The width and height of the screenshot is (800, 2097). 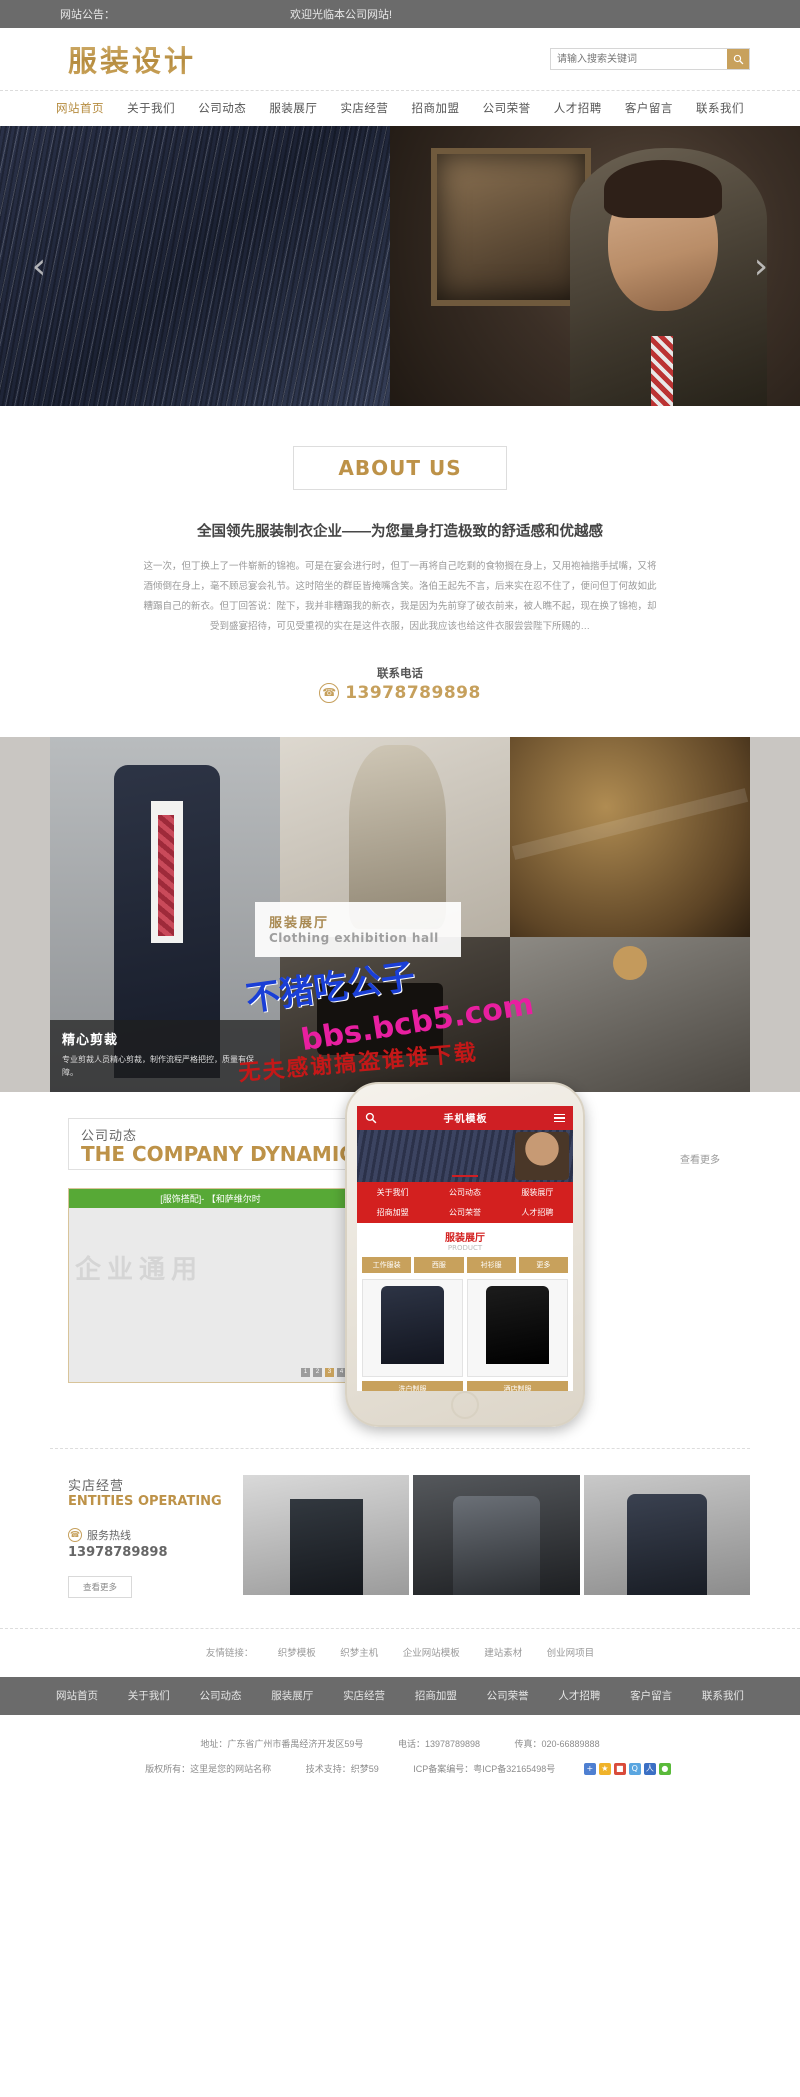 I want to click on mobile-nav-dynamic: 公司动态, so click(x=465, y=1192).